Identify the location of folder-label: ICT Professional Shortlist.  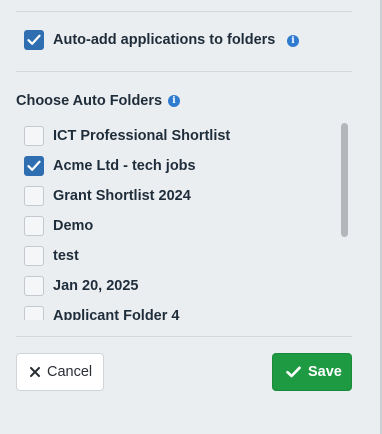
(142, 136).